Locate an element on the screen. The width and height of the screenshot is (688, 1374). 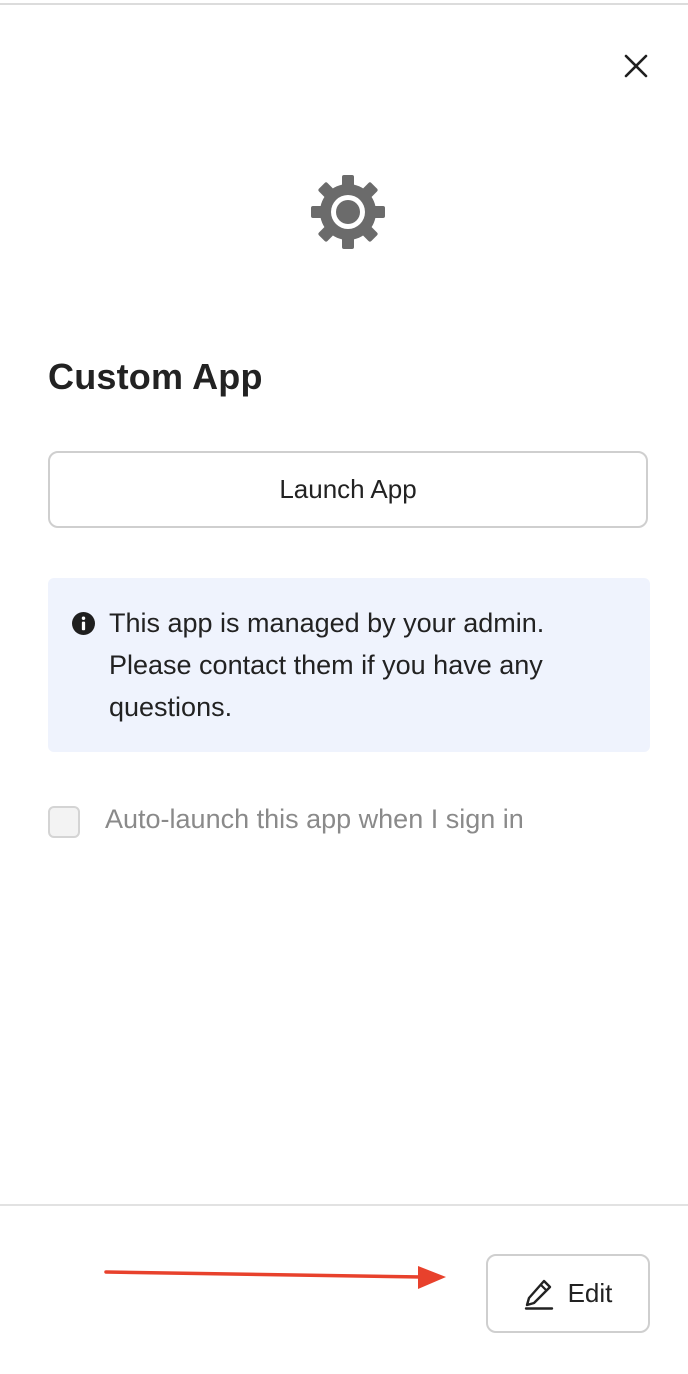
annotation-arrow is located at coordinates (275, 1277).